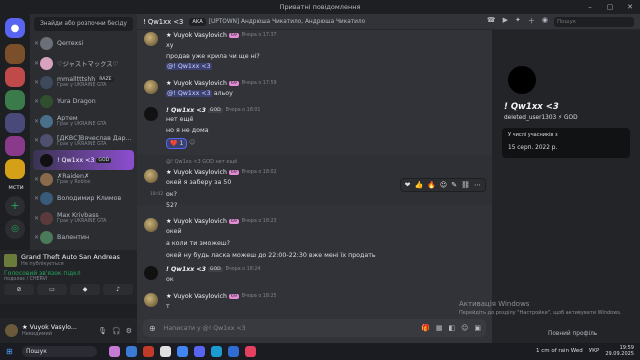 The image size is (640, 360). What do you see at coordinates (168, 306) in the screenshot?
I see `message-text: т` at bounding box center [168, 306].